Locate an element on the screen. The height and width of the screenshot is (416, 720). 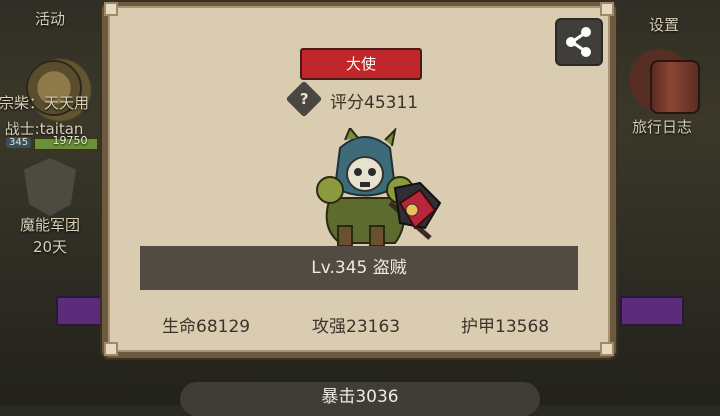
right-sidebar: 设置 旅行日志 is located at coordinates (670, 202).